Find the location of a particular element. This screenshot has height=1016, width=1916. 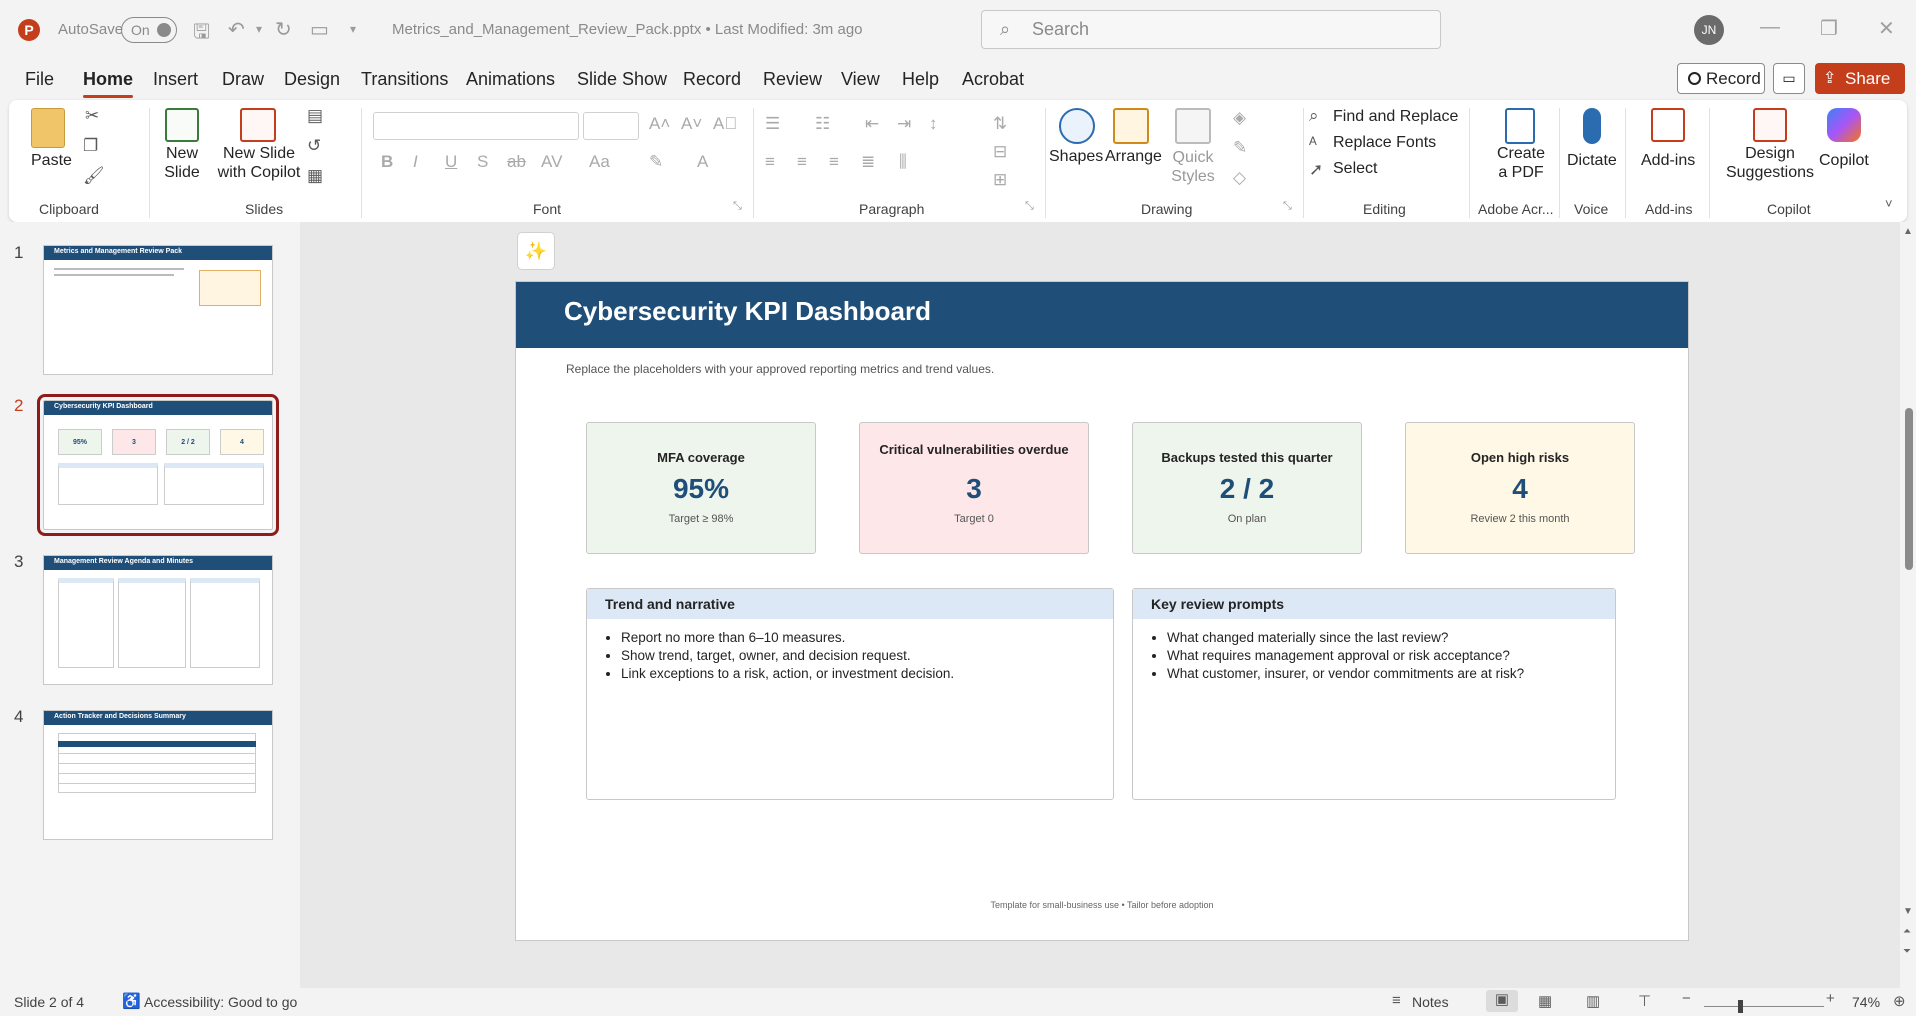

tab-transitions: Transitions is located at coordinates (404, 79).